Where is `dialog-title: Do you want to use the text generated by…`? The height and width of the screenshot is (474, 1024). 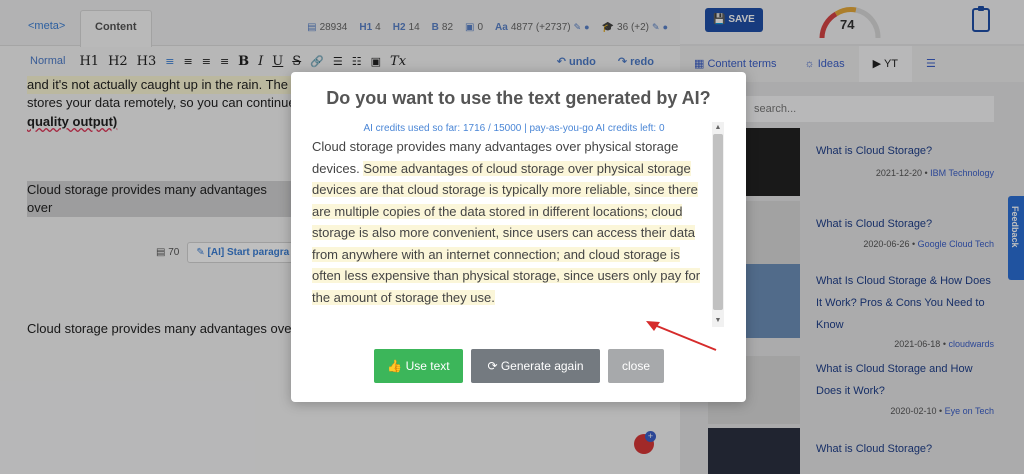
dialog-title: Do you want to use the text generated by… is located at coordinates (518, 98).